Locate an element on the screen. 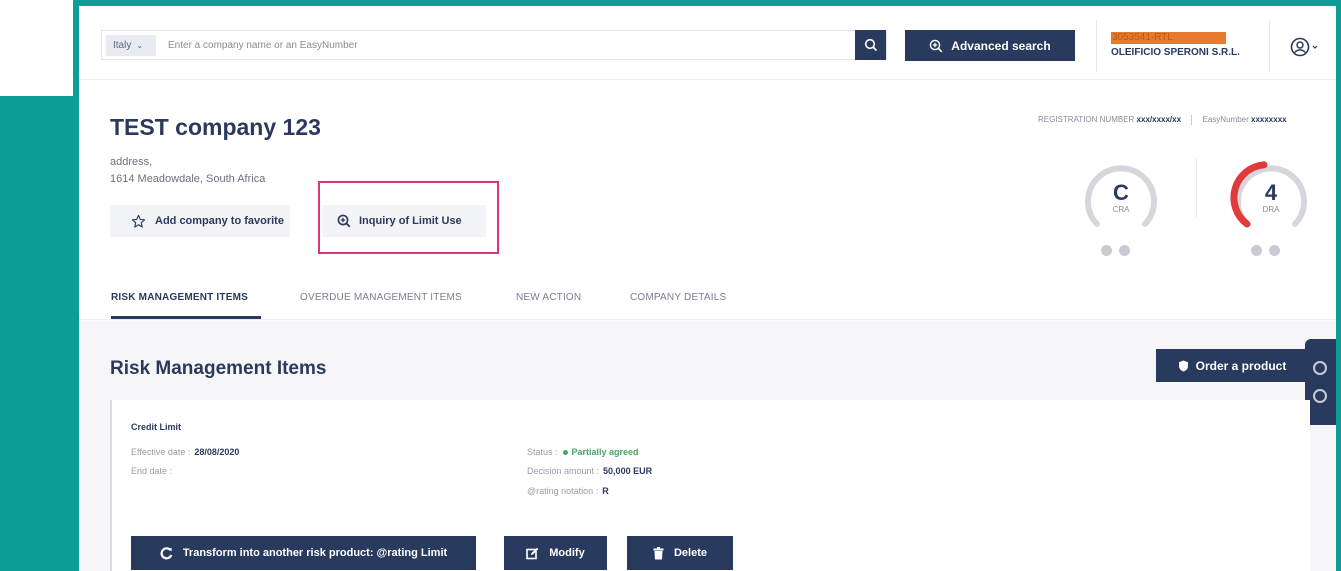  order-product-button: Order a product is located at coordinates (1232, 365).